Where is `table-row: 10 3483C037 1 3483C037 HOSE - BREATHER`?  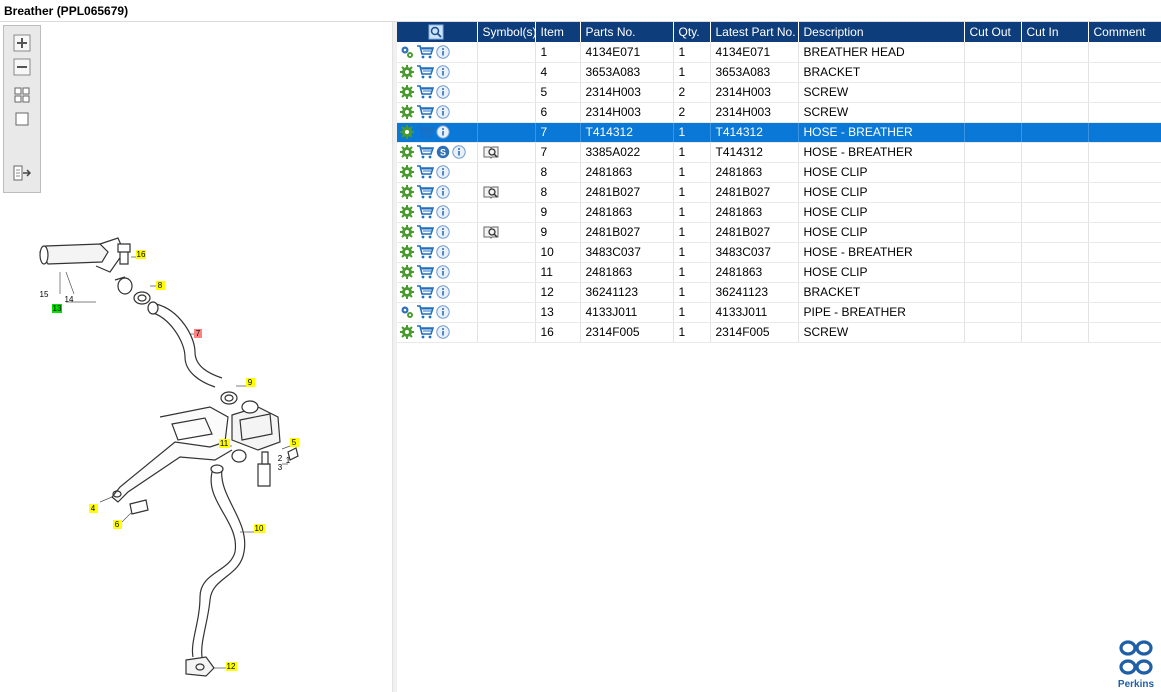 table-row: 10 3483C037 1 3483C037 HOSE - BREATHER is located at coordinates (779, 252).